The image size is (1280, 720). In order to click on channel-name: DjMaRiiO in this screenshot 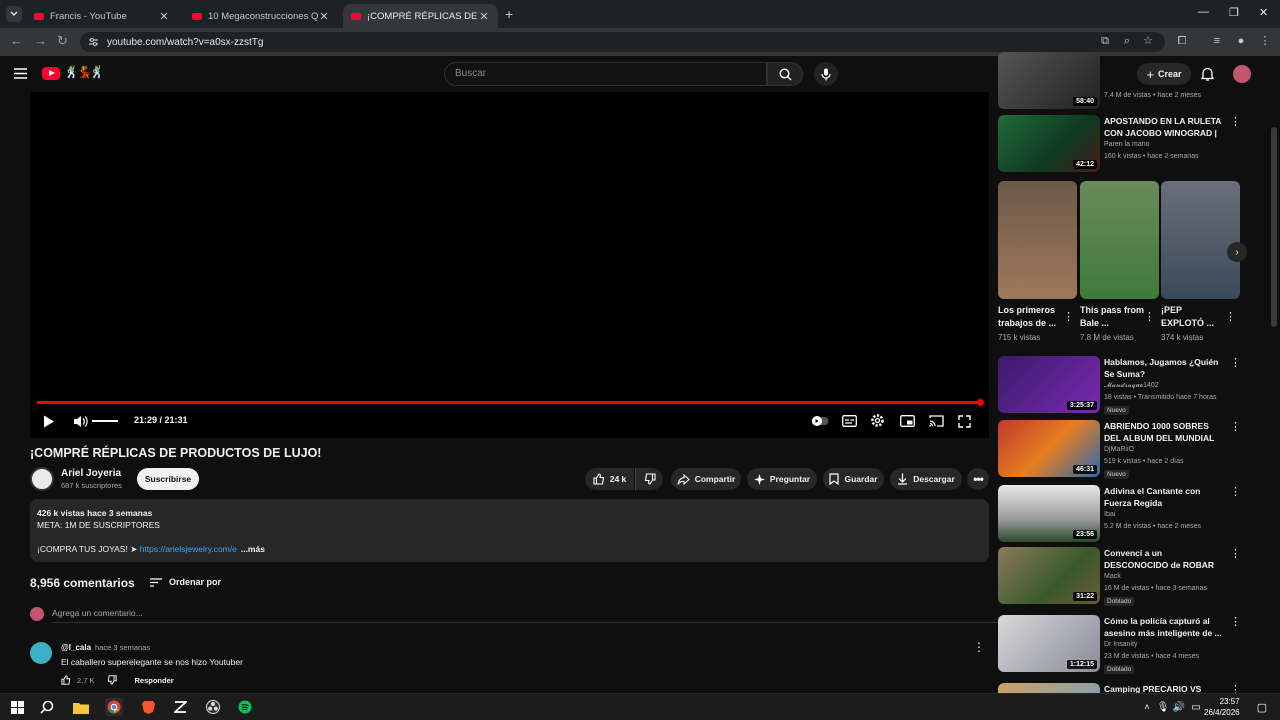, I will do `click(1119, 449)`.